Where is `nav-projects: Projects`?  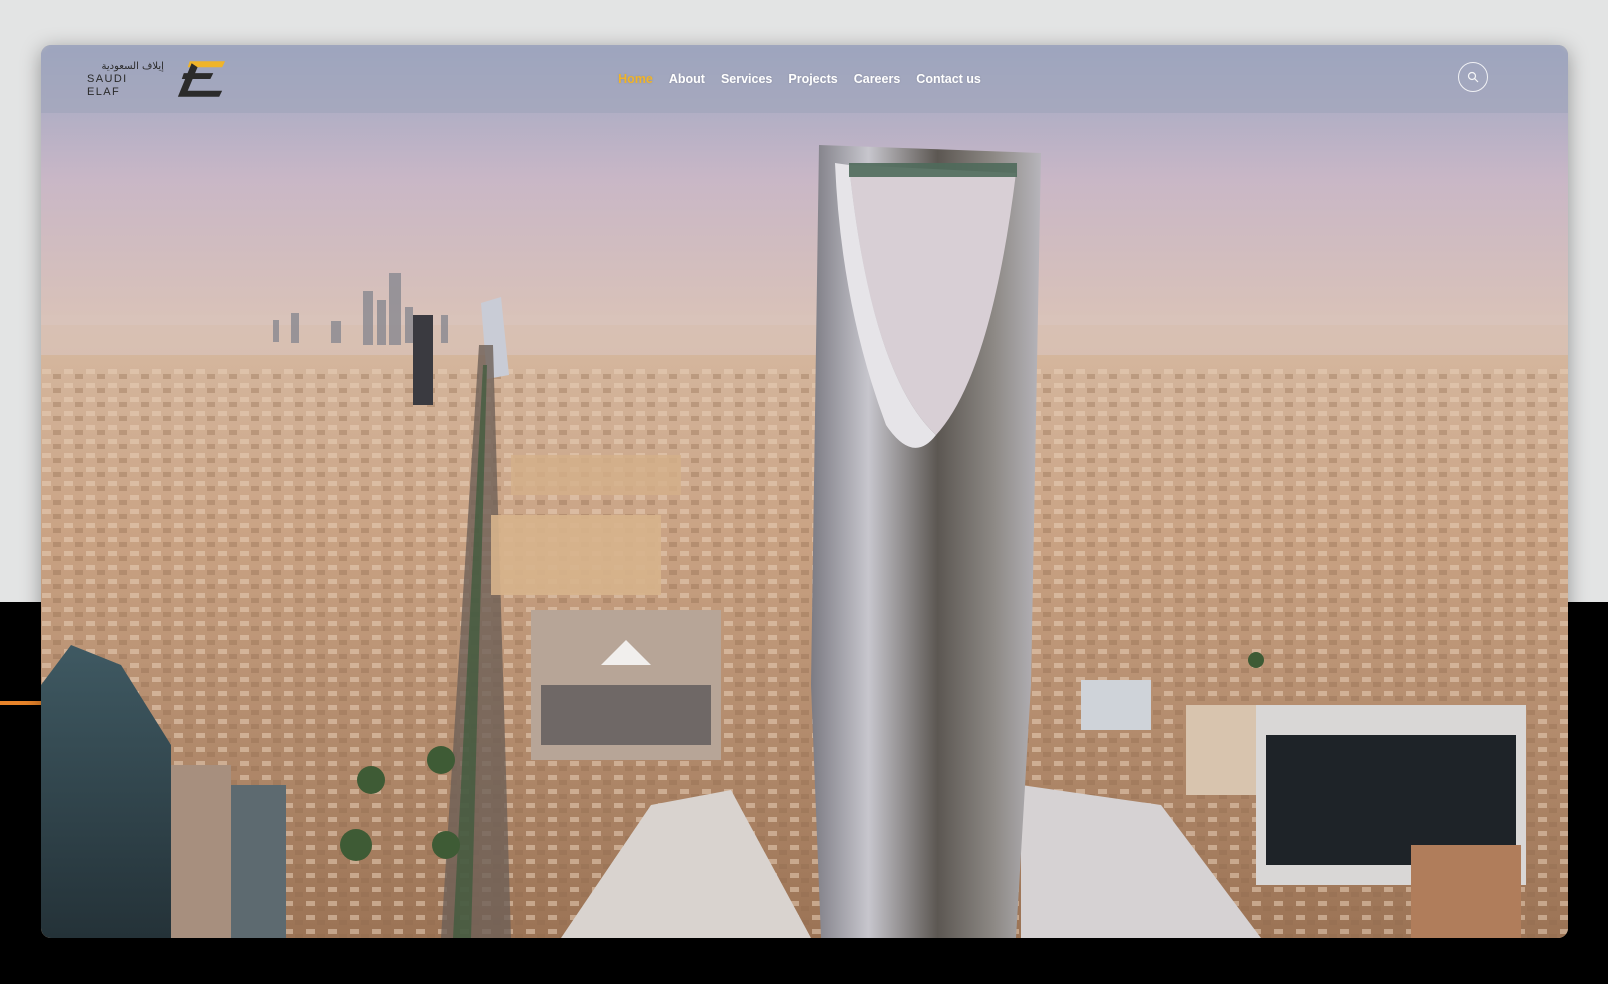
nav-projects: Projects is located at coordinates (812, 79).